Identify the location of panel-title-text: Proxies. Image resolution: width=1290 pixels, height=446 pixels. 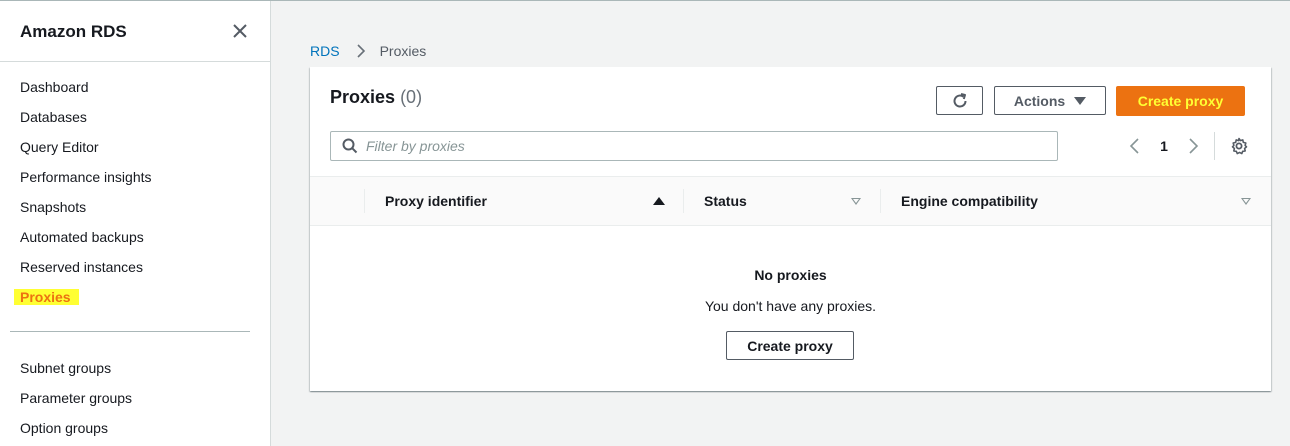
(363, 97).